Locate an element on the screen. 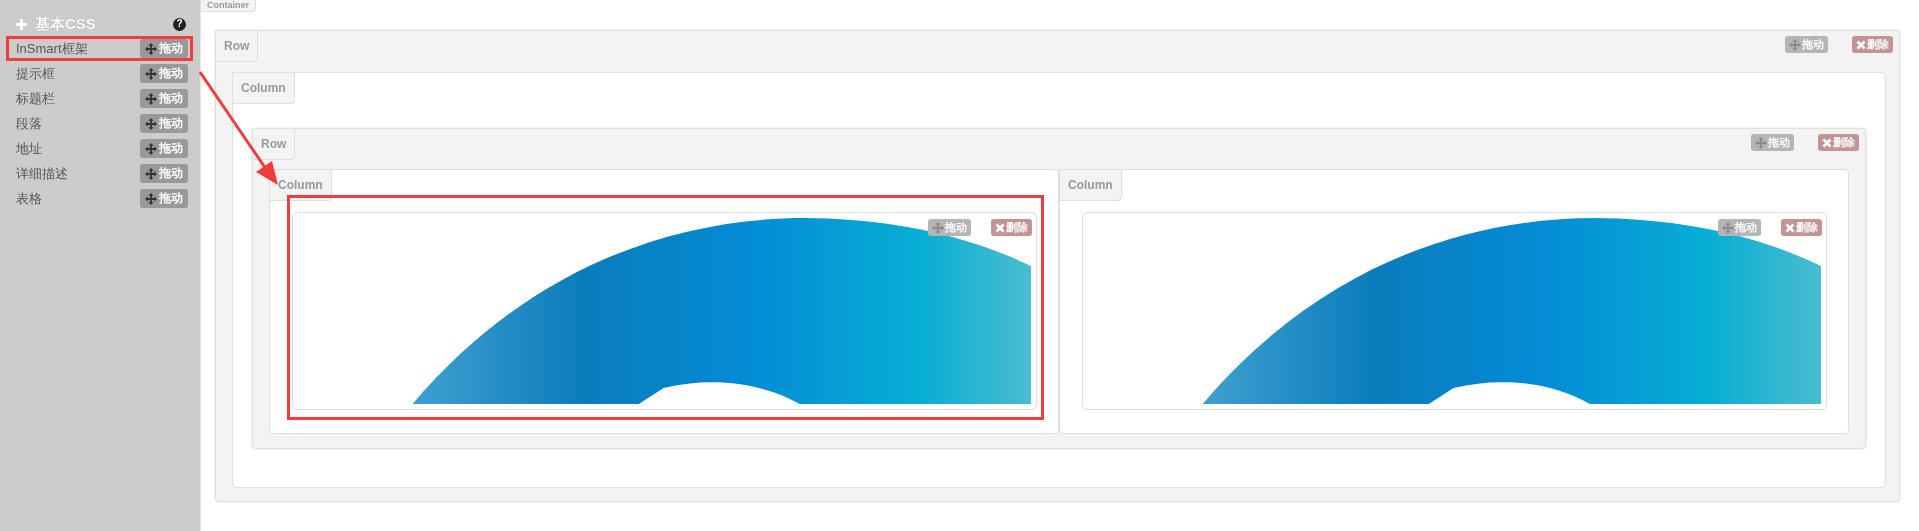 This screenshot has width=1919, height=531. component-label: 标题栏 is located at coordinates (35, 98).